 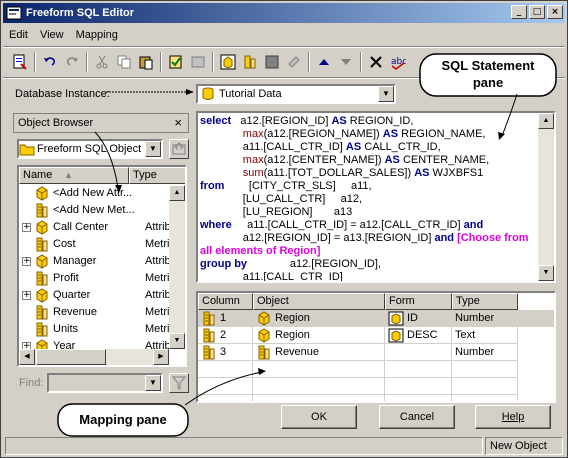 What do you see at coordinates (418, 335) in the screenshot?
I see `mapping-cell-form: DESC` at bounding box center [418, 335].